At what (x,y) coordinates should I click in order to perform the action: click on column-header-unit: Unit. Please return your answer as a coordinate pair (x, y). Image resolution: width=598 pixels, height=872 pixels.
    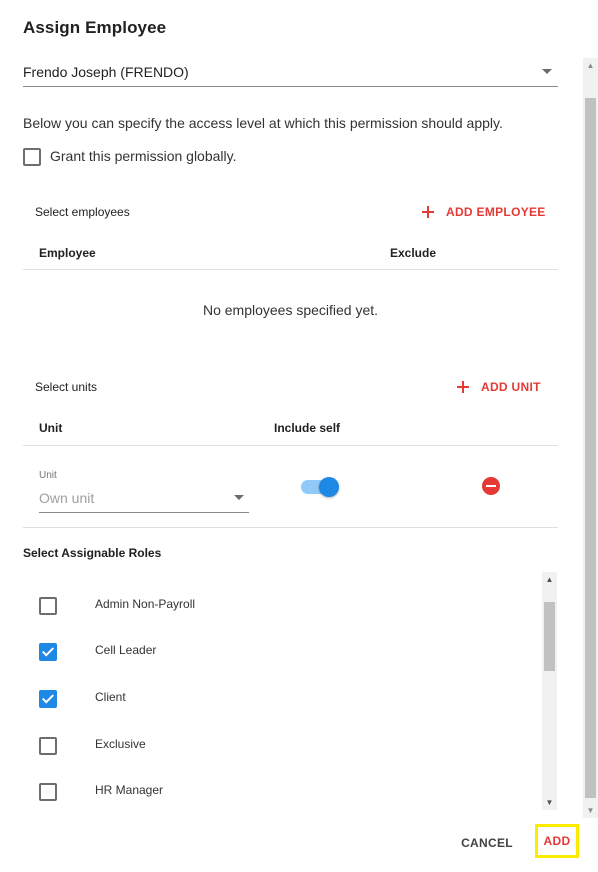
    Looking at the image, I should click on (51, 428).